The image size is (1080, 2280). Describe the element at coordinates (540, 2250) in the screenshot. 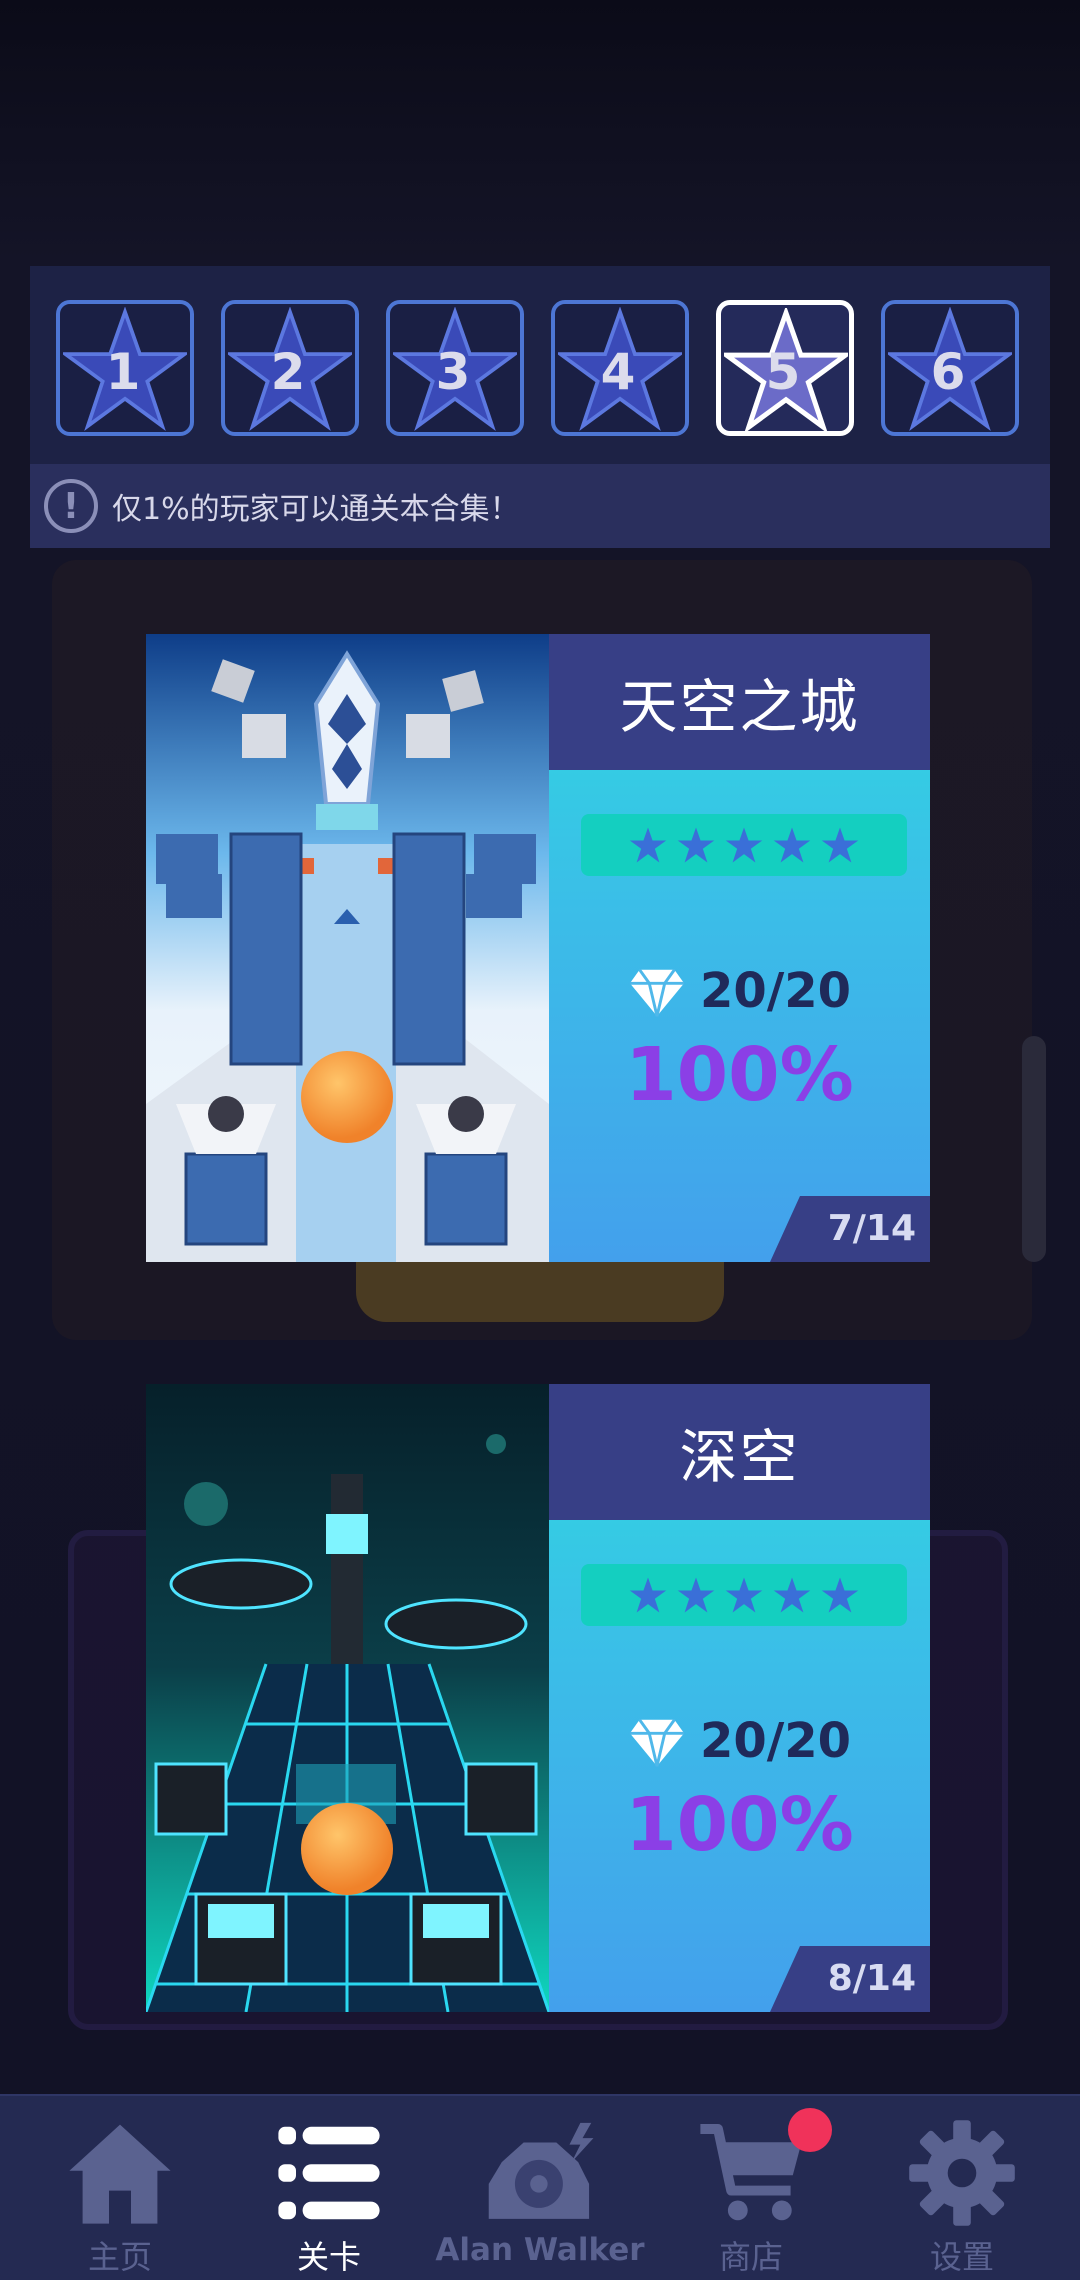

I see `nav-label: Alan Walker` at that location.